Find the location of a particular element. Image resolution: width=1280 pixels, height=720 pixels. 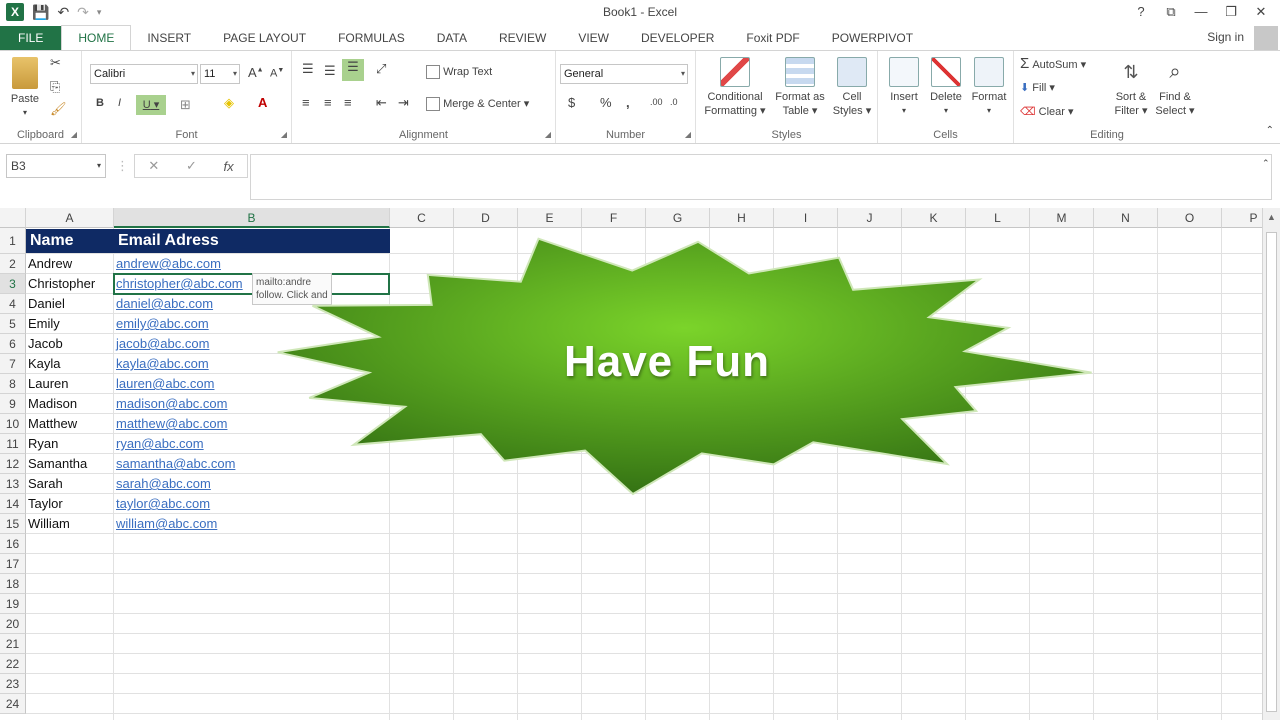

help-button: ? is located at coordinates (1141, 12).